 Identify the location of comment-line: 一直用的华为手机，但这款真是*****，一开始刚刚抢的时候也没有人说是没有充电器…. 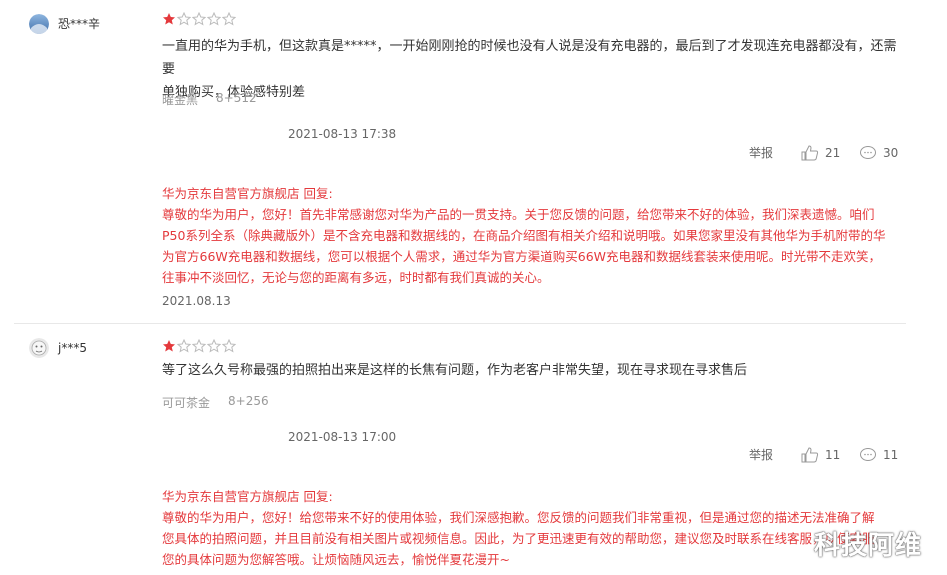
(529, 58).